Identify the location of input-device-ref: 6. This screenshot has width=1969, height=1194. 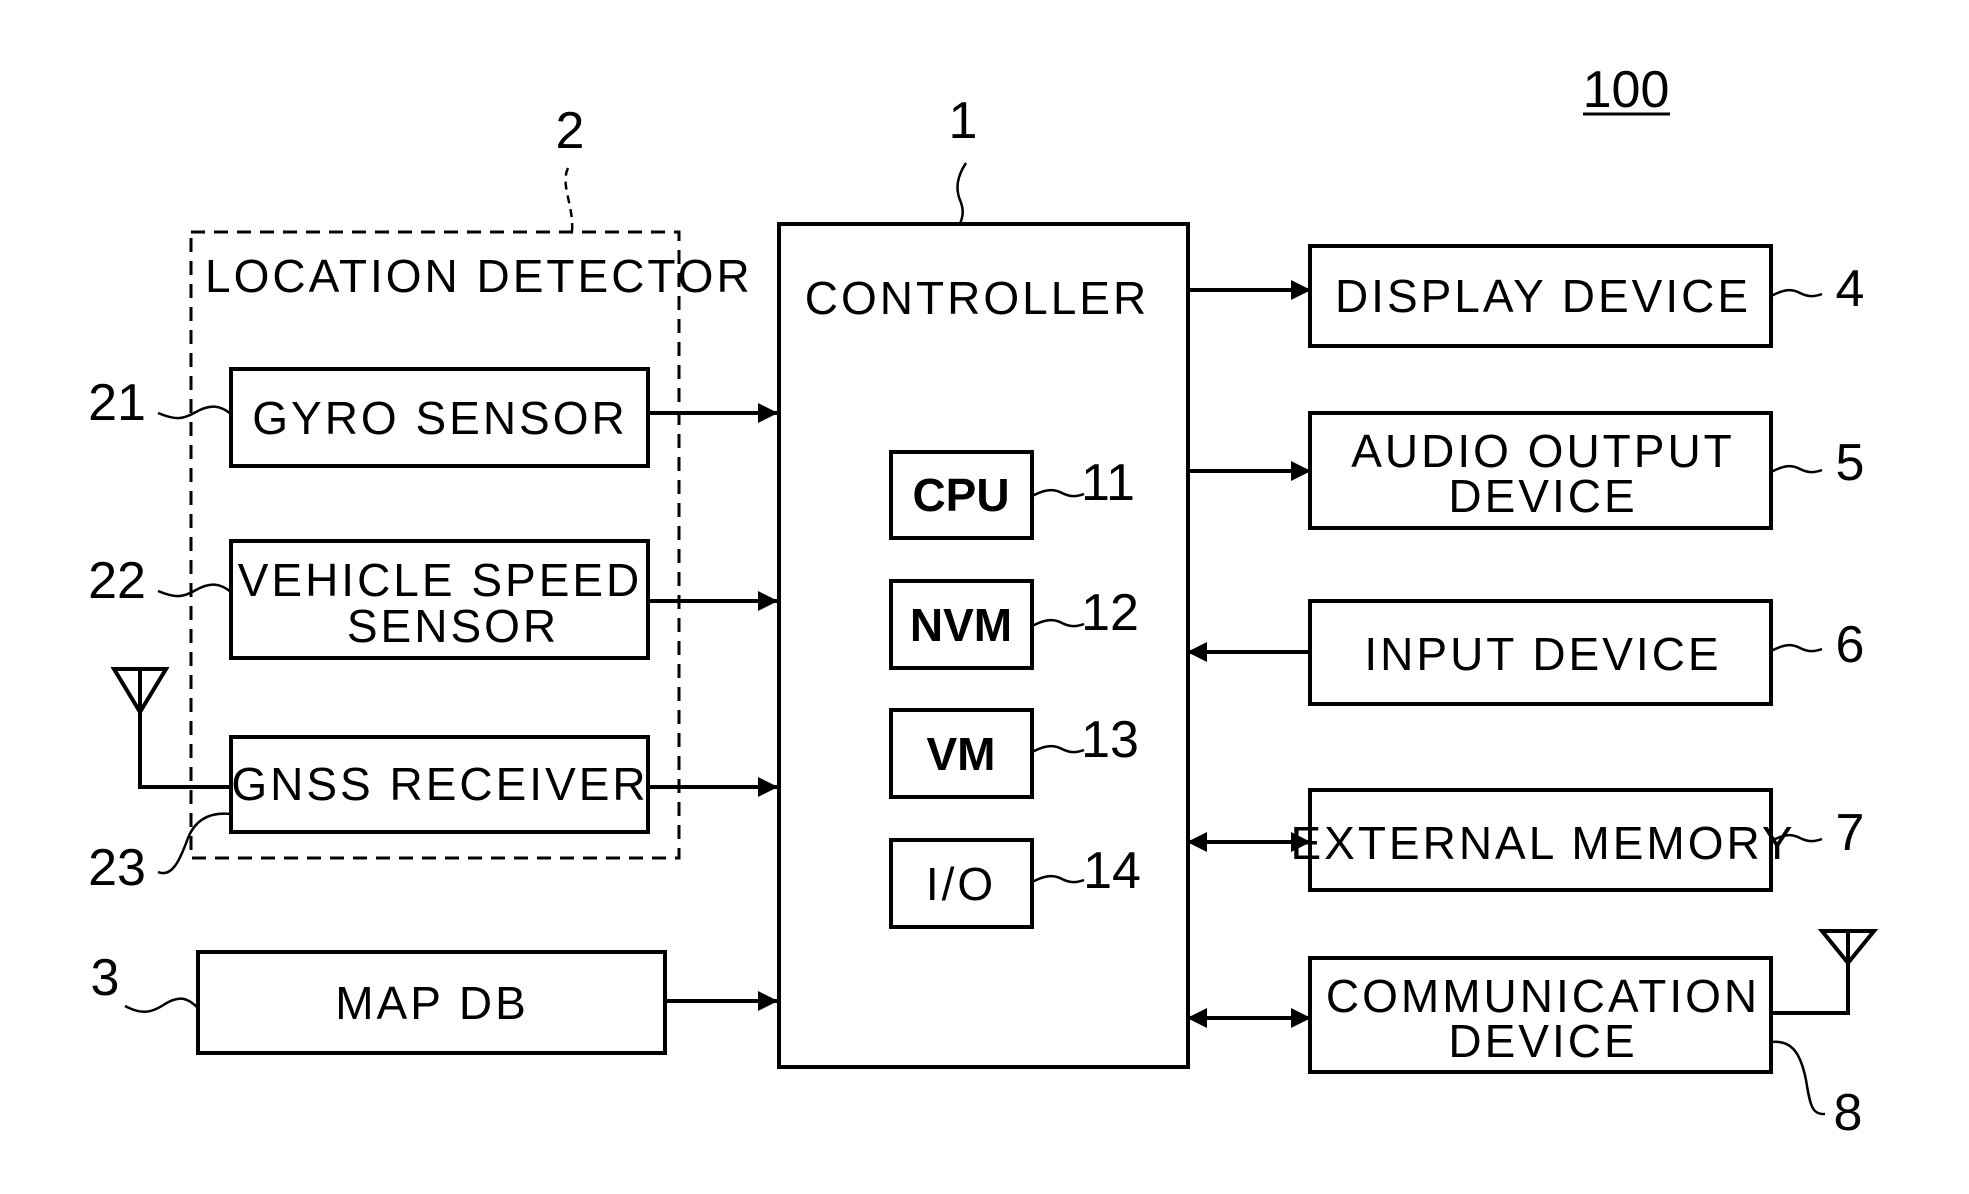
(1850, 645).